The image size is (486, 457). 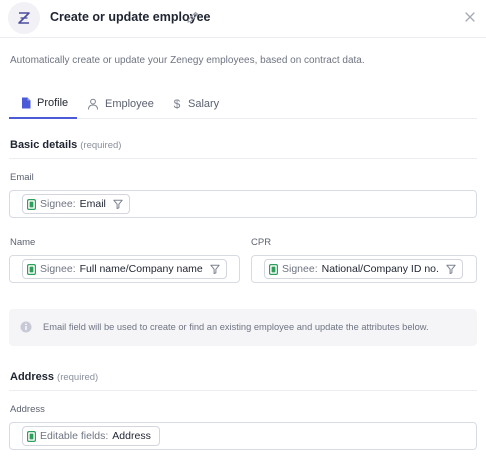 What do you see at coordinates (53, 102) in the screenshot?
I see `tab-profile-label: Profile` at bounding box center [53, 102].